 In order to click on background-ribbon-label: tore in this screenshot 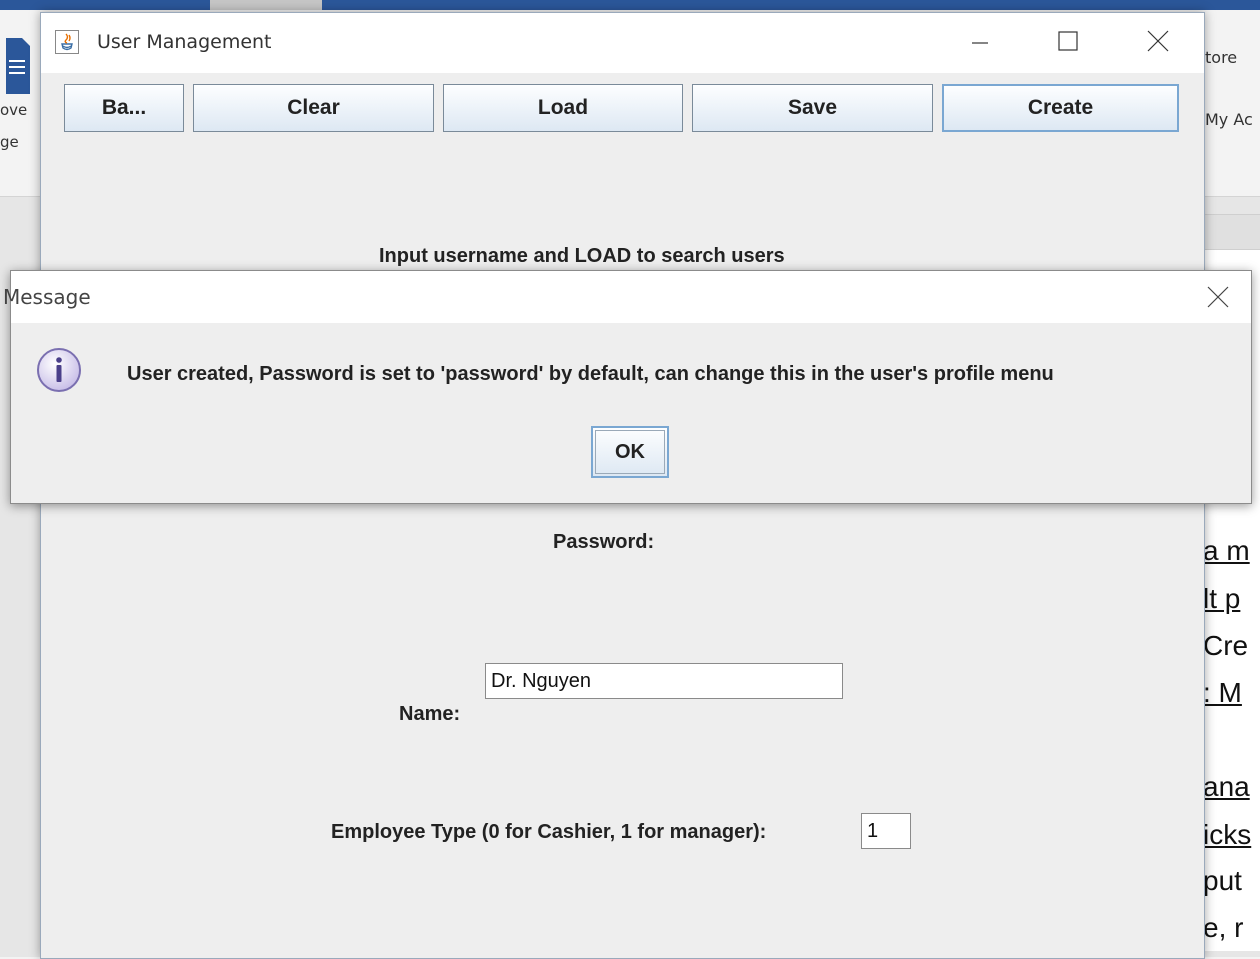, I will do `click(1221, 57)`.